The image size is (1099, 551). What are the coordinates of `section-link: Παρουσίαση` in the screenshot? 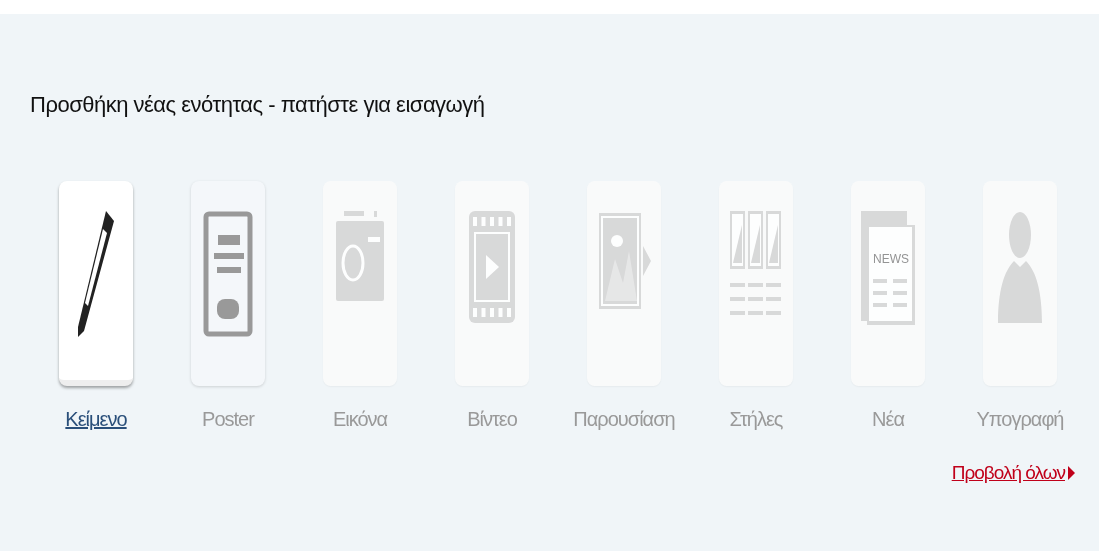 It's located at (624, 419).